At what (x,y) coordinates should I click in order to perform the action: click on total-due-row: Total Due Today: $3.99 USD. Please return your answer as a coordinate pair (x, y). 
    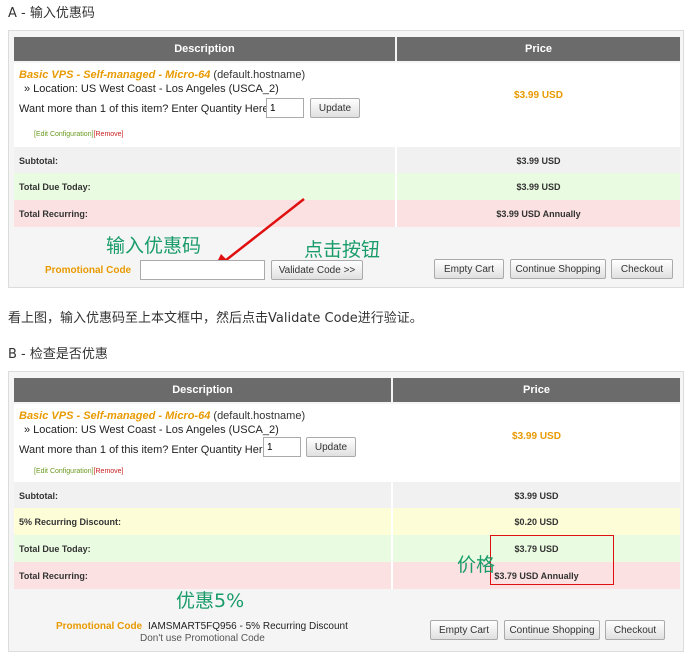
    Looking at the image, I should click on (347, 186).